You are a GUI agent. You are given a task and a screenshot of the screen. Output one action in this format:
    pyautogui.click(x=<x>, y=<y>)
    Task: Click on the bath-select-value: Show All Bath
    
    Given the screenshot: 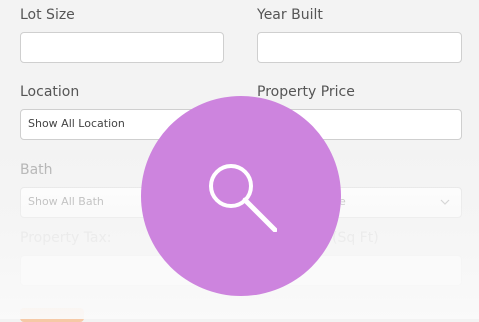 What is the action you would take?
    pyautogui.click(x=66, y=201)
    